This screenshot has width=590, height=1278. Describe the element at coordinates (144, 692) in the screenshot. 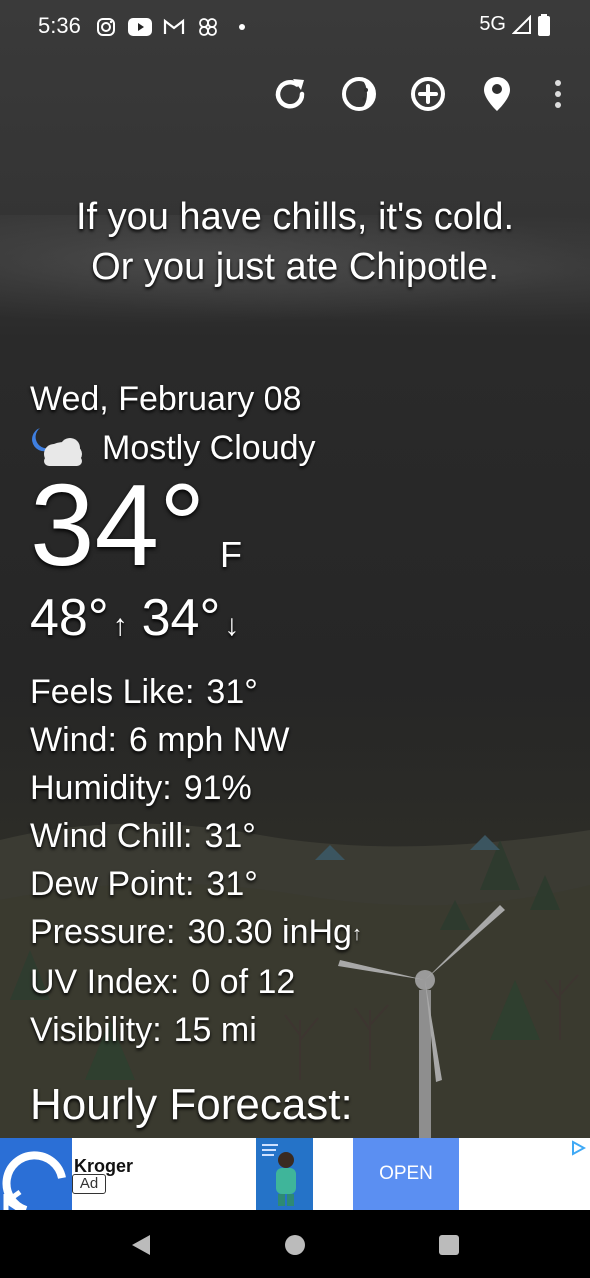

I see `detail-feels-like: Feels Like: 31°` at that location.